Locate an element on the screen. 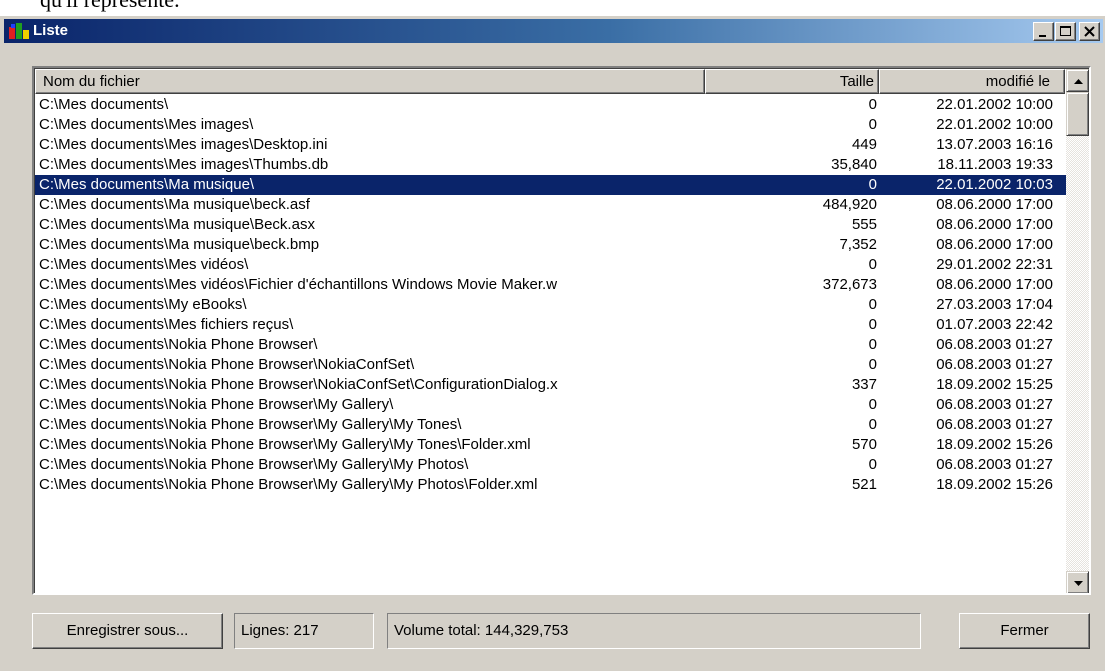 The image size is (1105, 671). scroll-down-button is located at coordinates (1077, 582).